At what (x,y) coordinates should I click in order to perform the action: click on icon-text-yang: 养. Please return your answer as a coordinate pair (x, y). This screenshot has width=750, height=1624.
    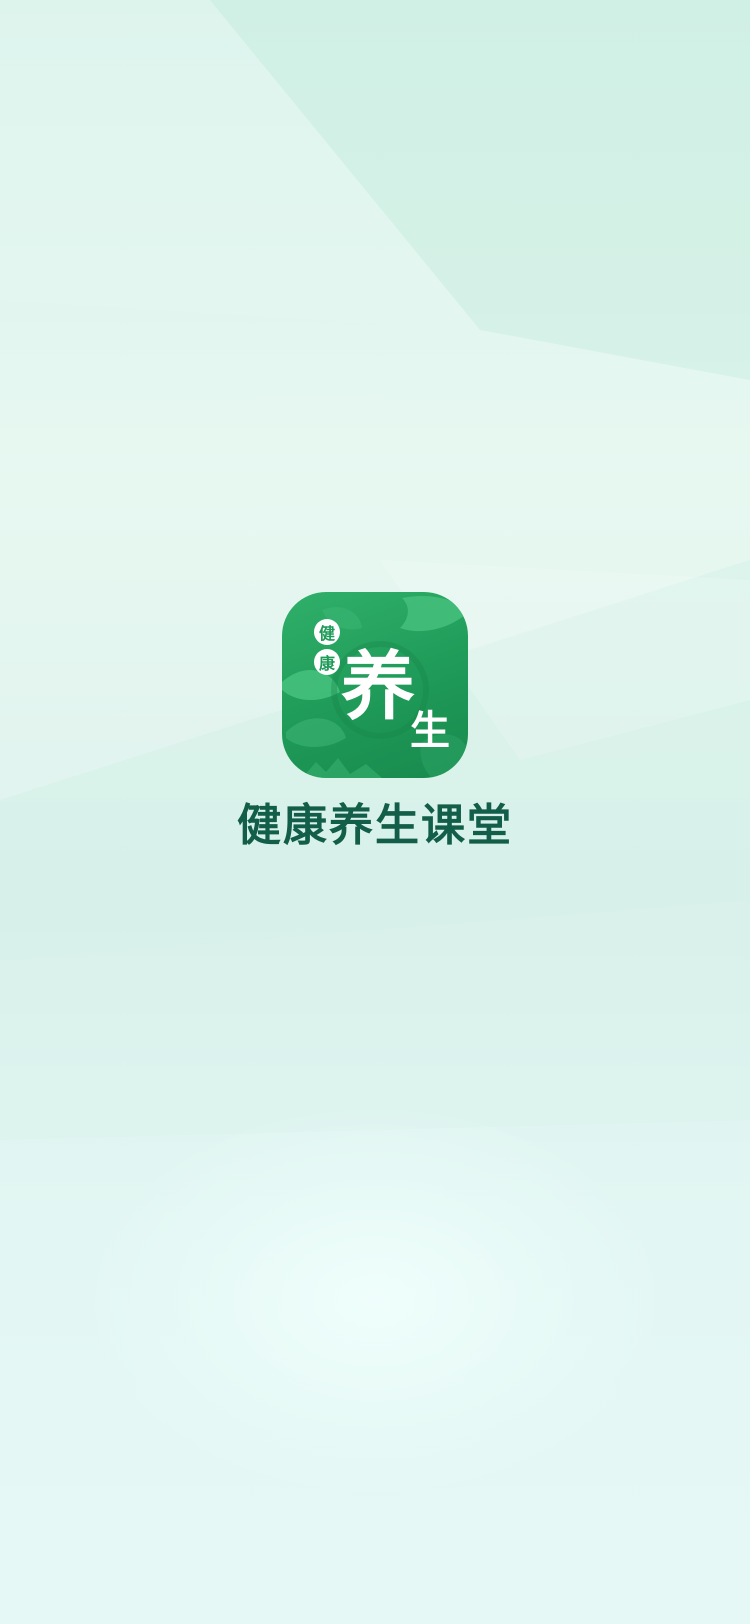
    Looking at the image, I should click on (378, 687).